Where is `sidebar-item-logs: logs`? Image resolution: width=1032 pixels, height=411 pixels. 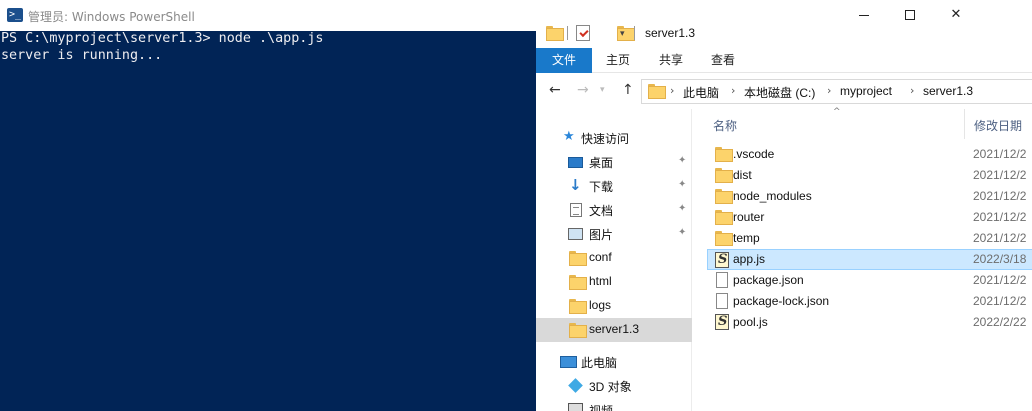
sidebar-item-logs: logs is located at coordinates (614, 306).